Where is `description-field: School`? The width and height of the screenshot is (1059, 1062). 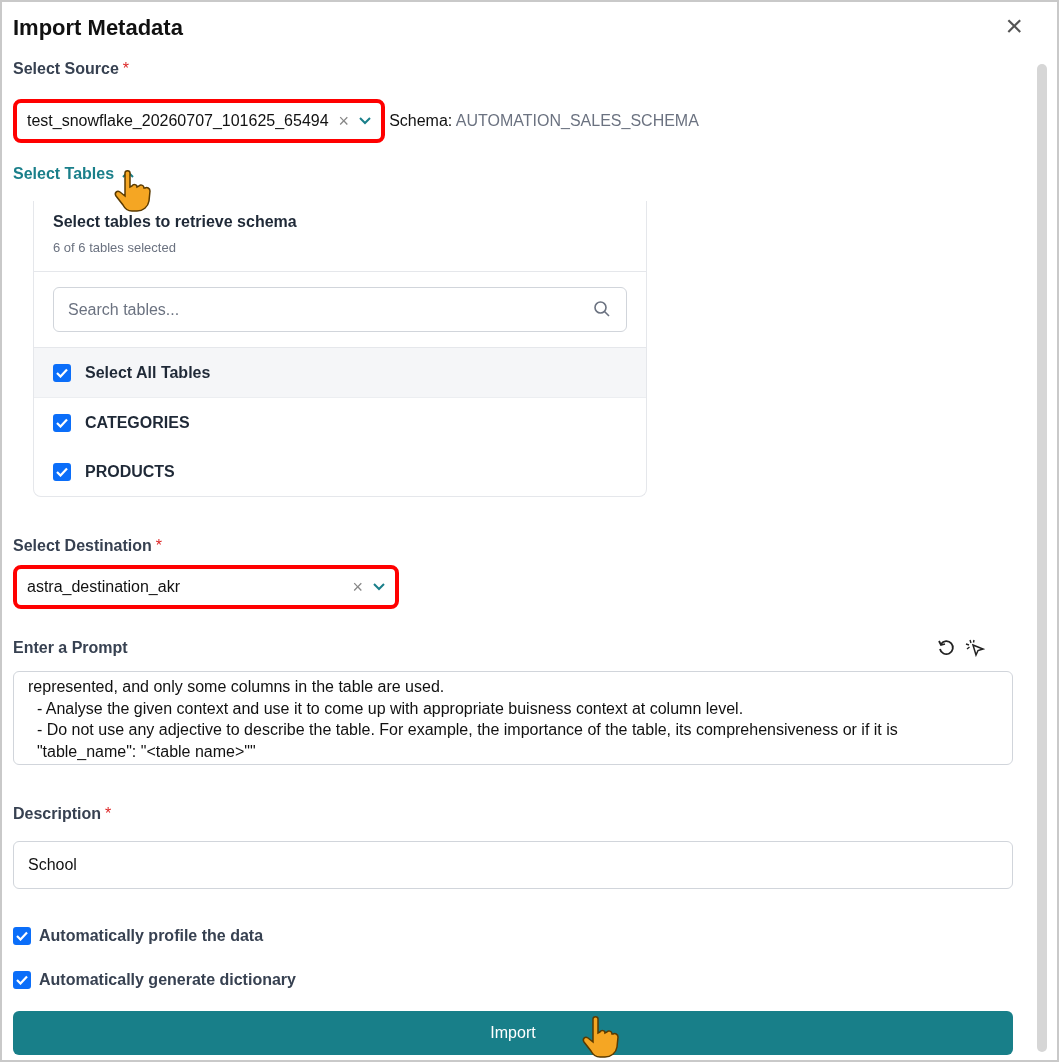 description-field: School is located at coordinates (513, 865).